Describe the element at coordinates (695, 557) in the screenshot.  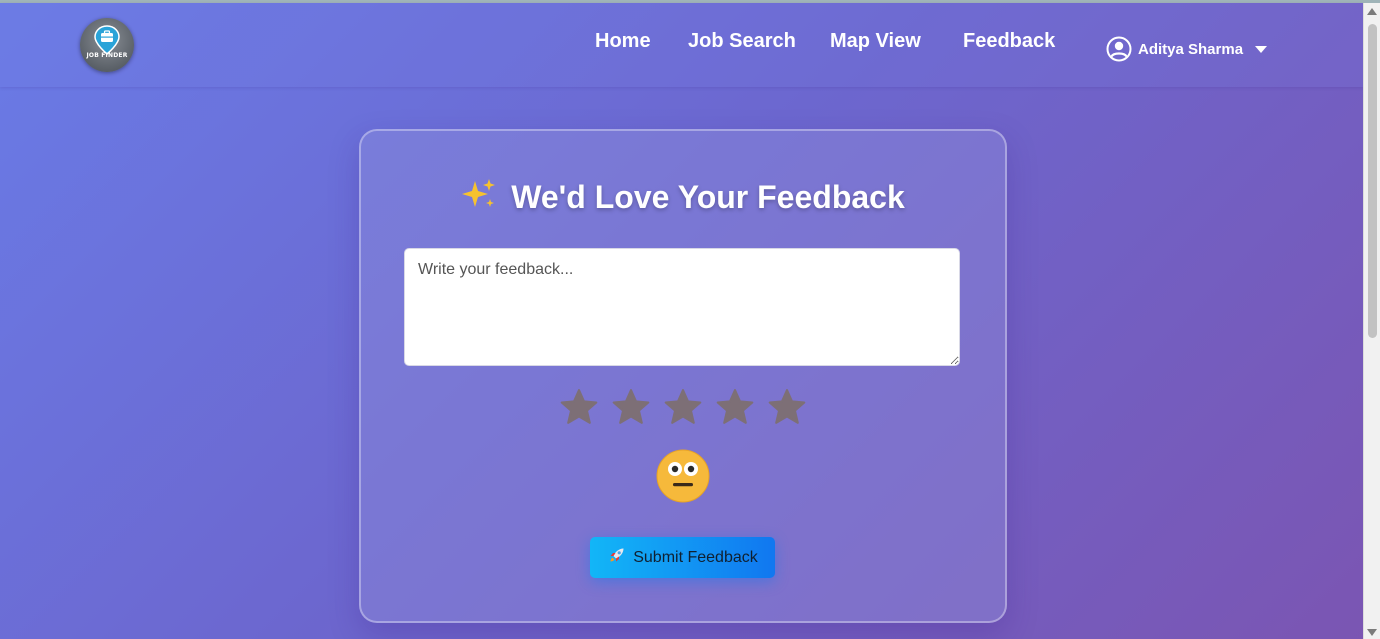
I see `submit-label: Submit Feedback` at that location.